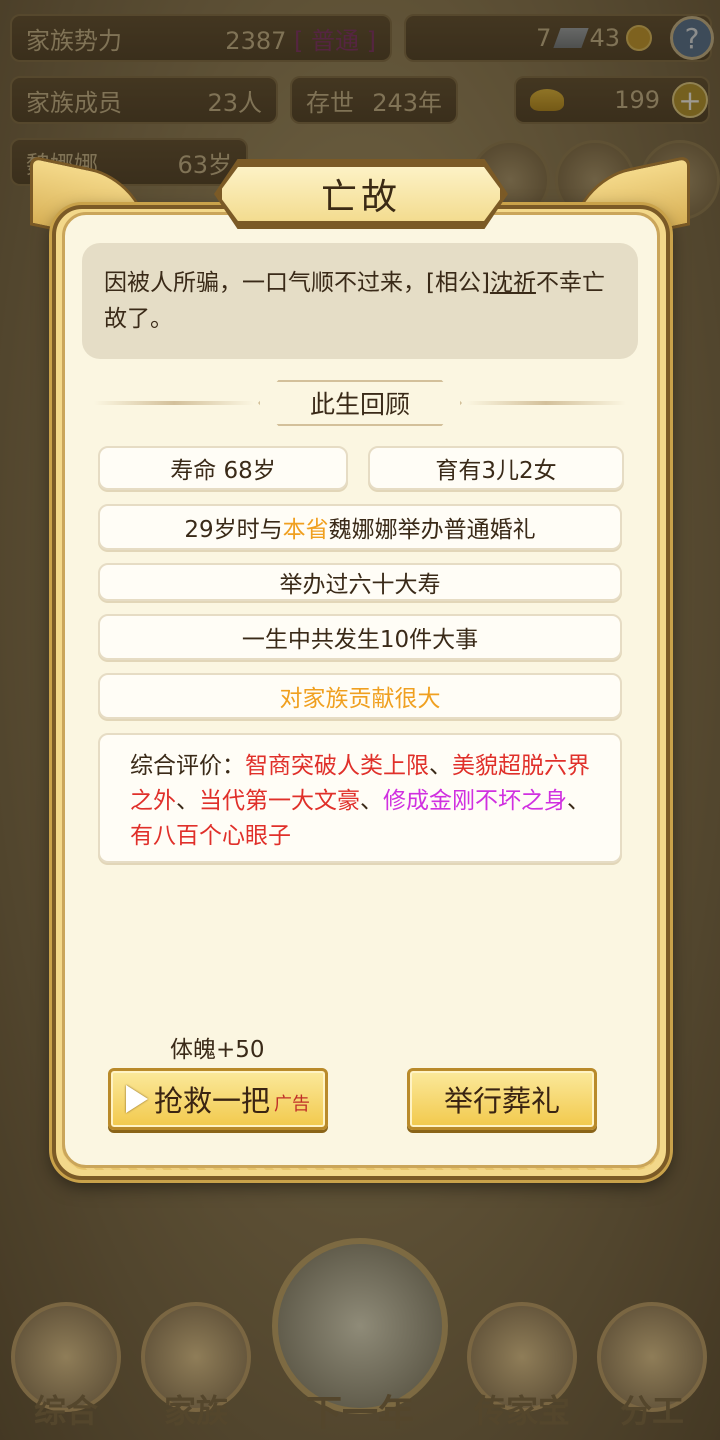 The width and height of the screenshot is (720, 1440). I want to click on dialog-title: 亡故, so click(360, 197).